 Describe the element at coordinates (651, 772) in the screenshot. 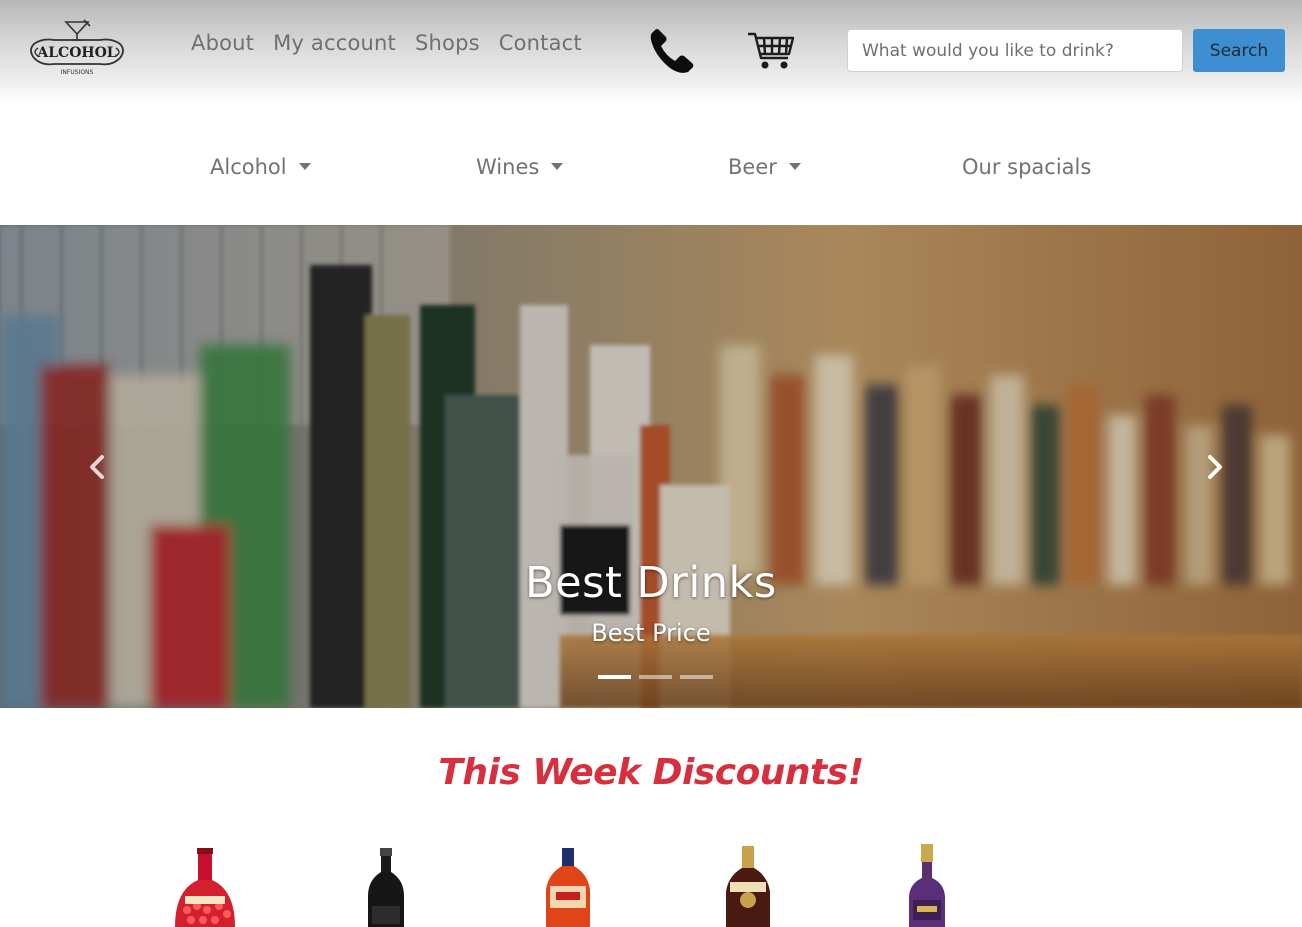

I see `discounts-title: This Week Discounts!` at that location.